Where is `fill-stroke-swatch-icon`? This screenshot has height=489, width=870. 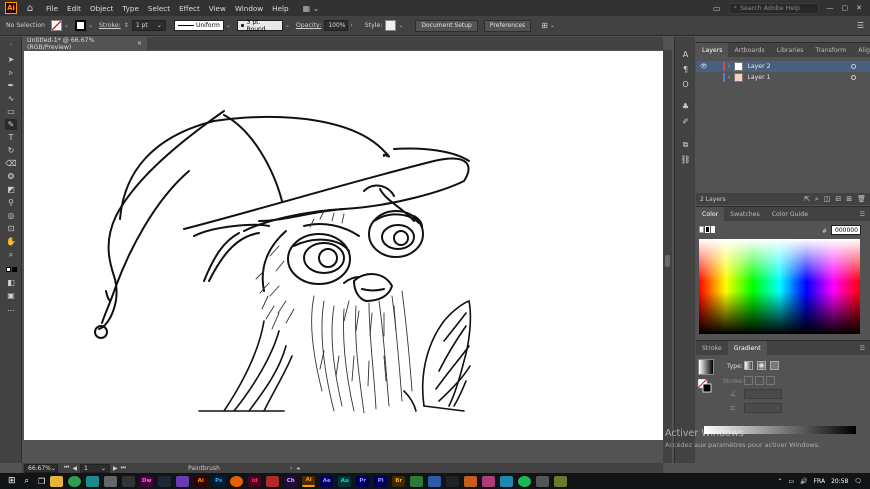
fill-stroke-swatch-icon is located at coordinates (11, 269).